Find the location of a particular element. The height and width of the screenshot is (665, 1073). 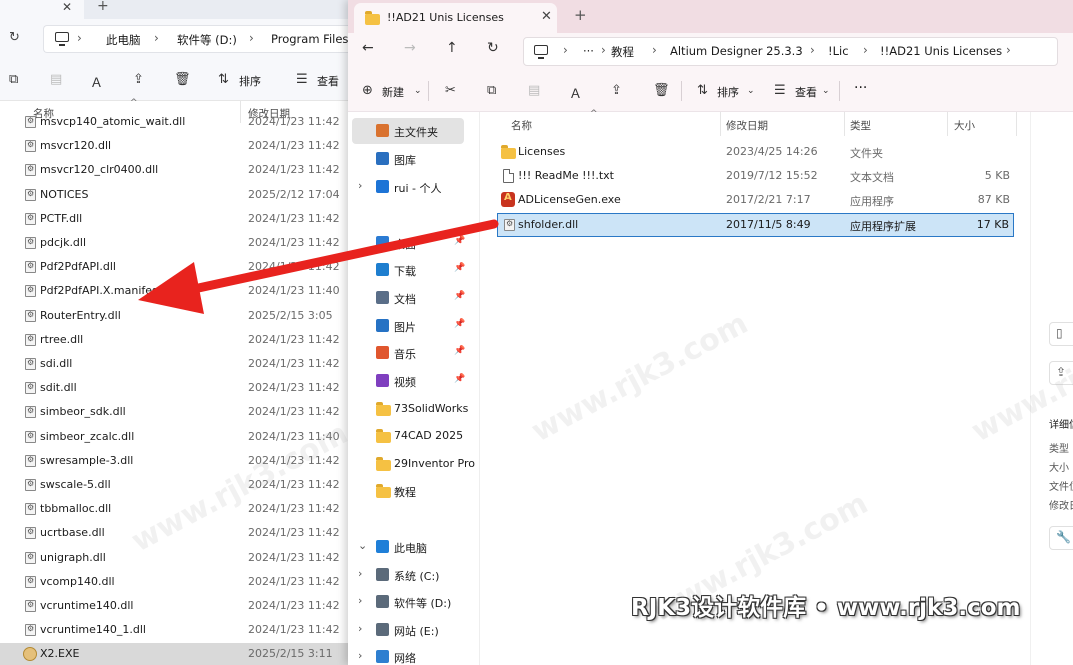

nav-item: 音乐 📌 is located at coordinates (413, 353).